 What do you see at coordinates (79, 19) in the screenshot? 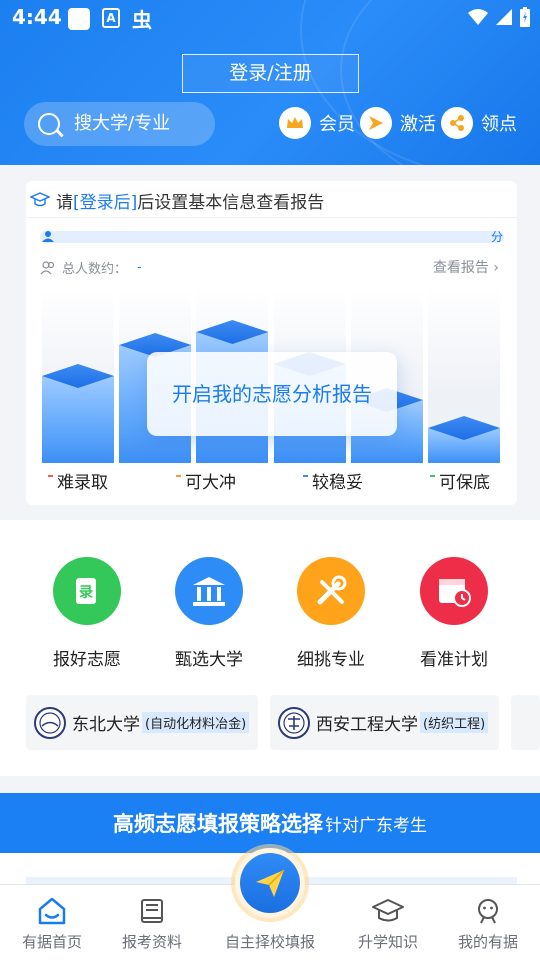
I see `notification-icon` at bounding box center [79, 19].